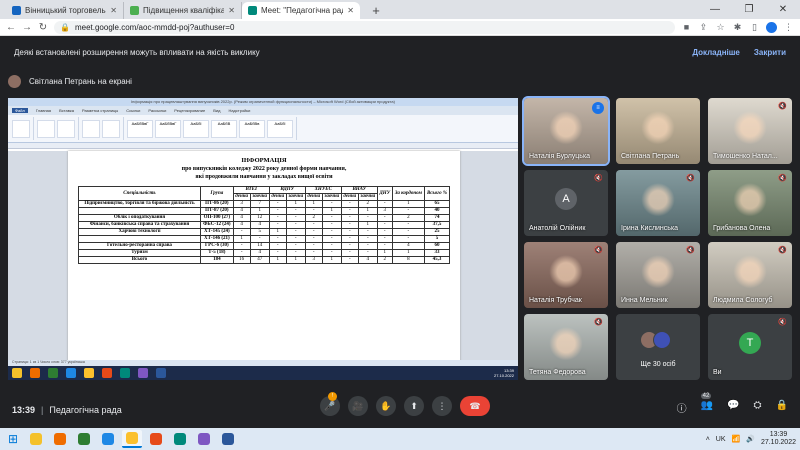 Image resolution: width=800 pixels, height=450 pixels. I want to click on new-tab-button: +, so click(376, 10).